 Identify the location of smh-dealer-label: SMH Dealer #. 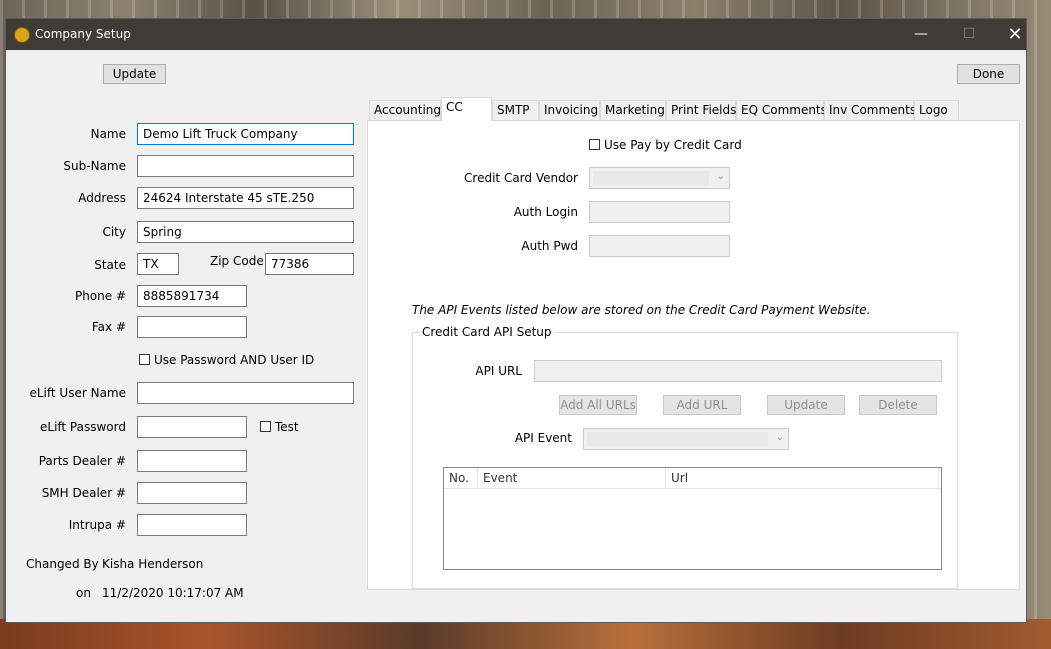
(83, 493).